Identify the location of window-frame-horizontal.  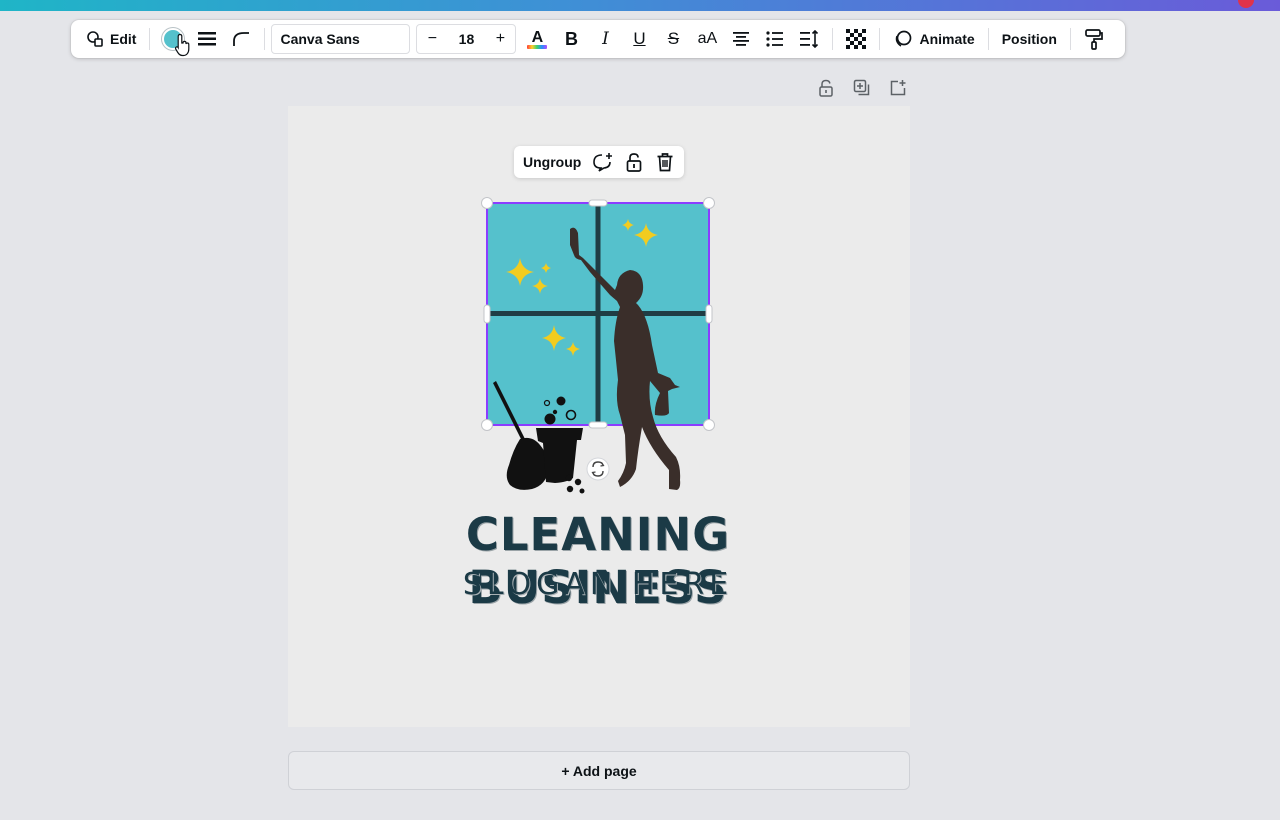
(598, 313).